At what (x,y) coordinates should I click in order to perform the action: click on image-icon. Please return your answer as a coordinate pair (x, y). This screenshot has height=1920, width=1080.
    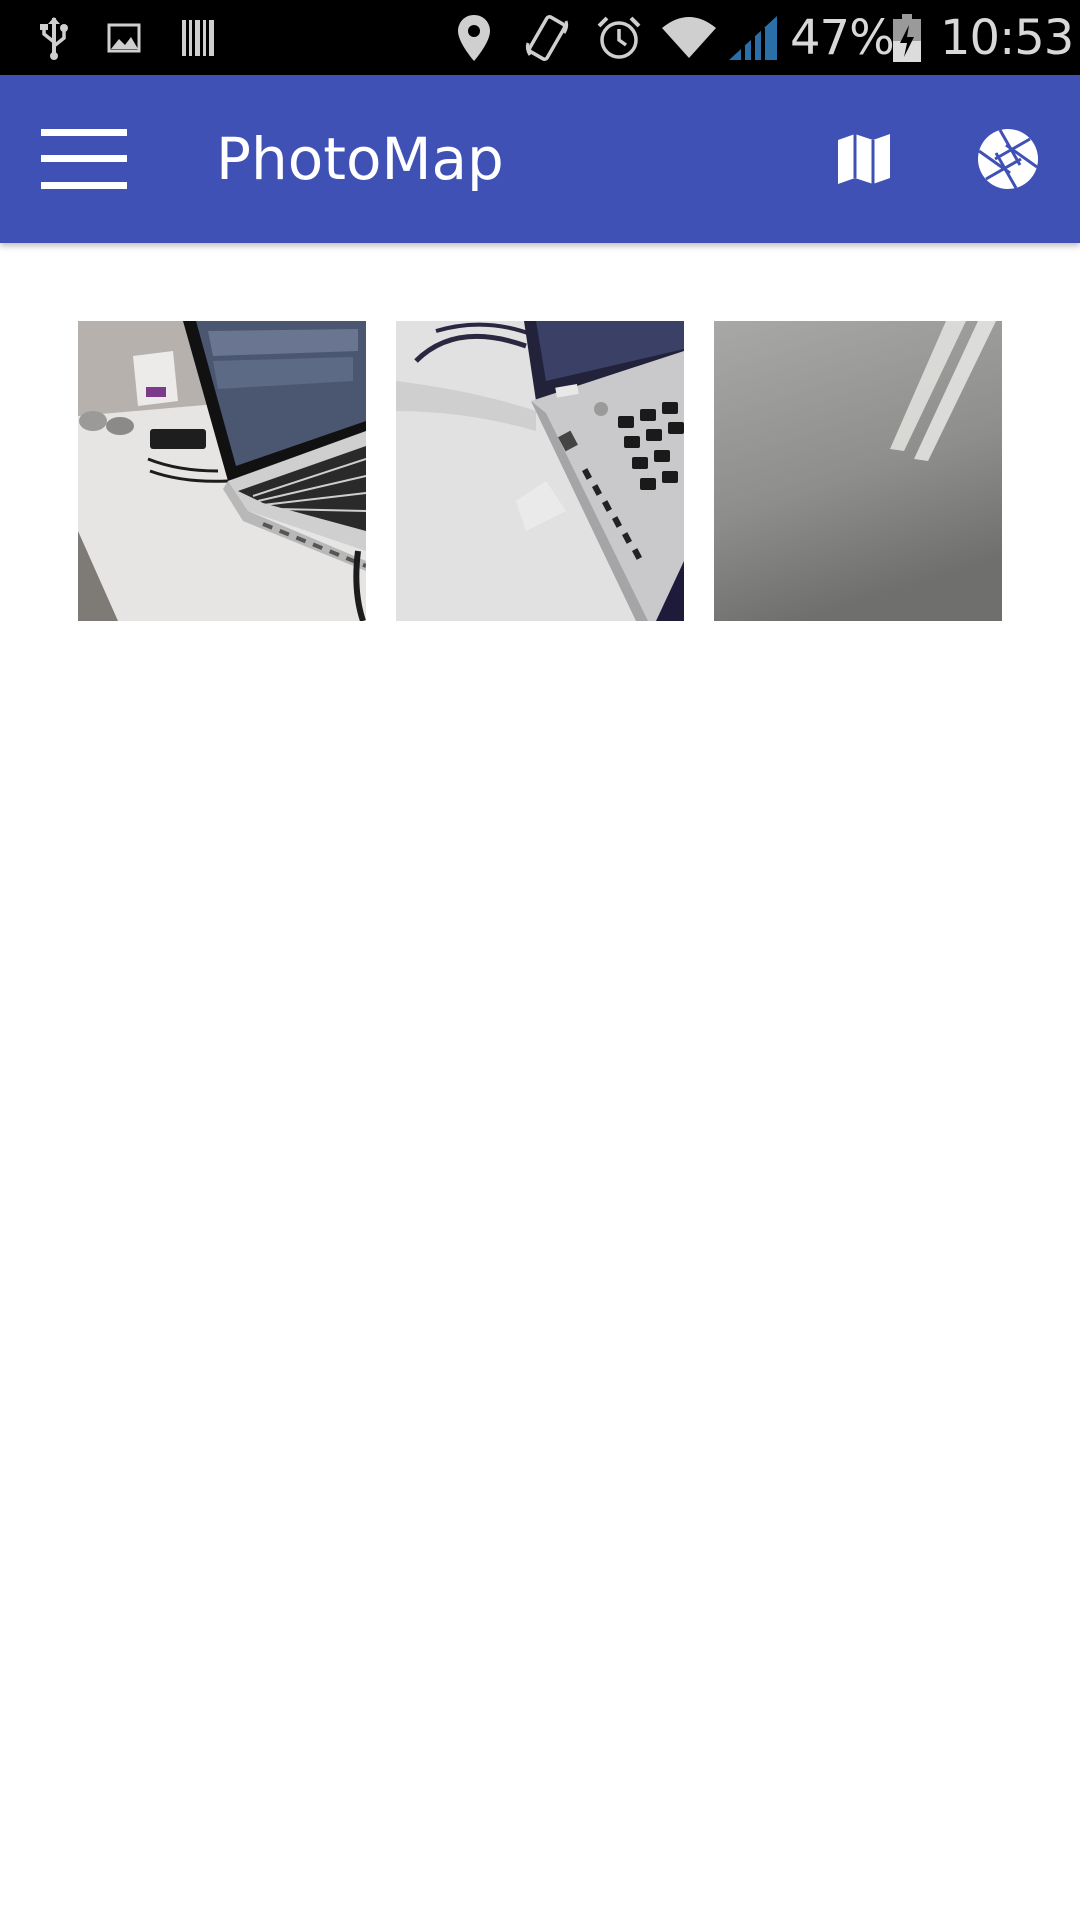
    Looking at the image, I should click on (124, 37).